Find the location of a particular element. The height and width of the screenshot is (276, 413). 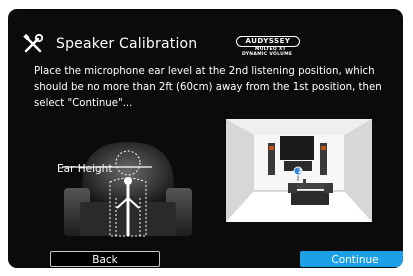

ear-height-label: Ear Height is located at coordinates (85, 169).